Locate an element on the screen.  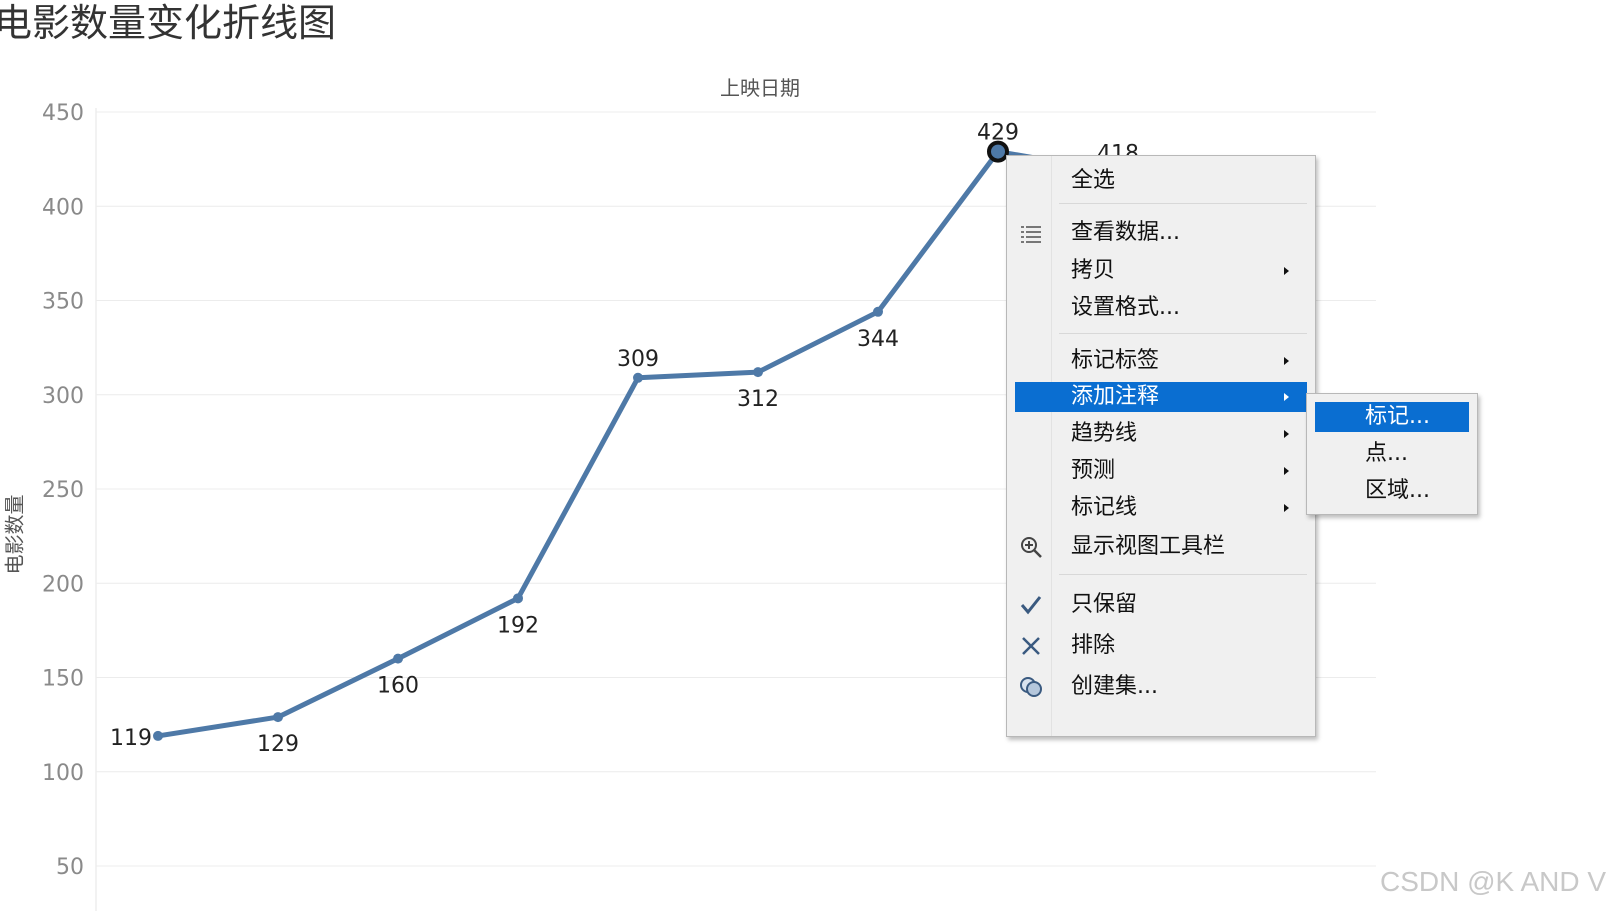
y-tick-label: 150 is located at coordinates (63, 679).